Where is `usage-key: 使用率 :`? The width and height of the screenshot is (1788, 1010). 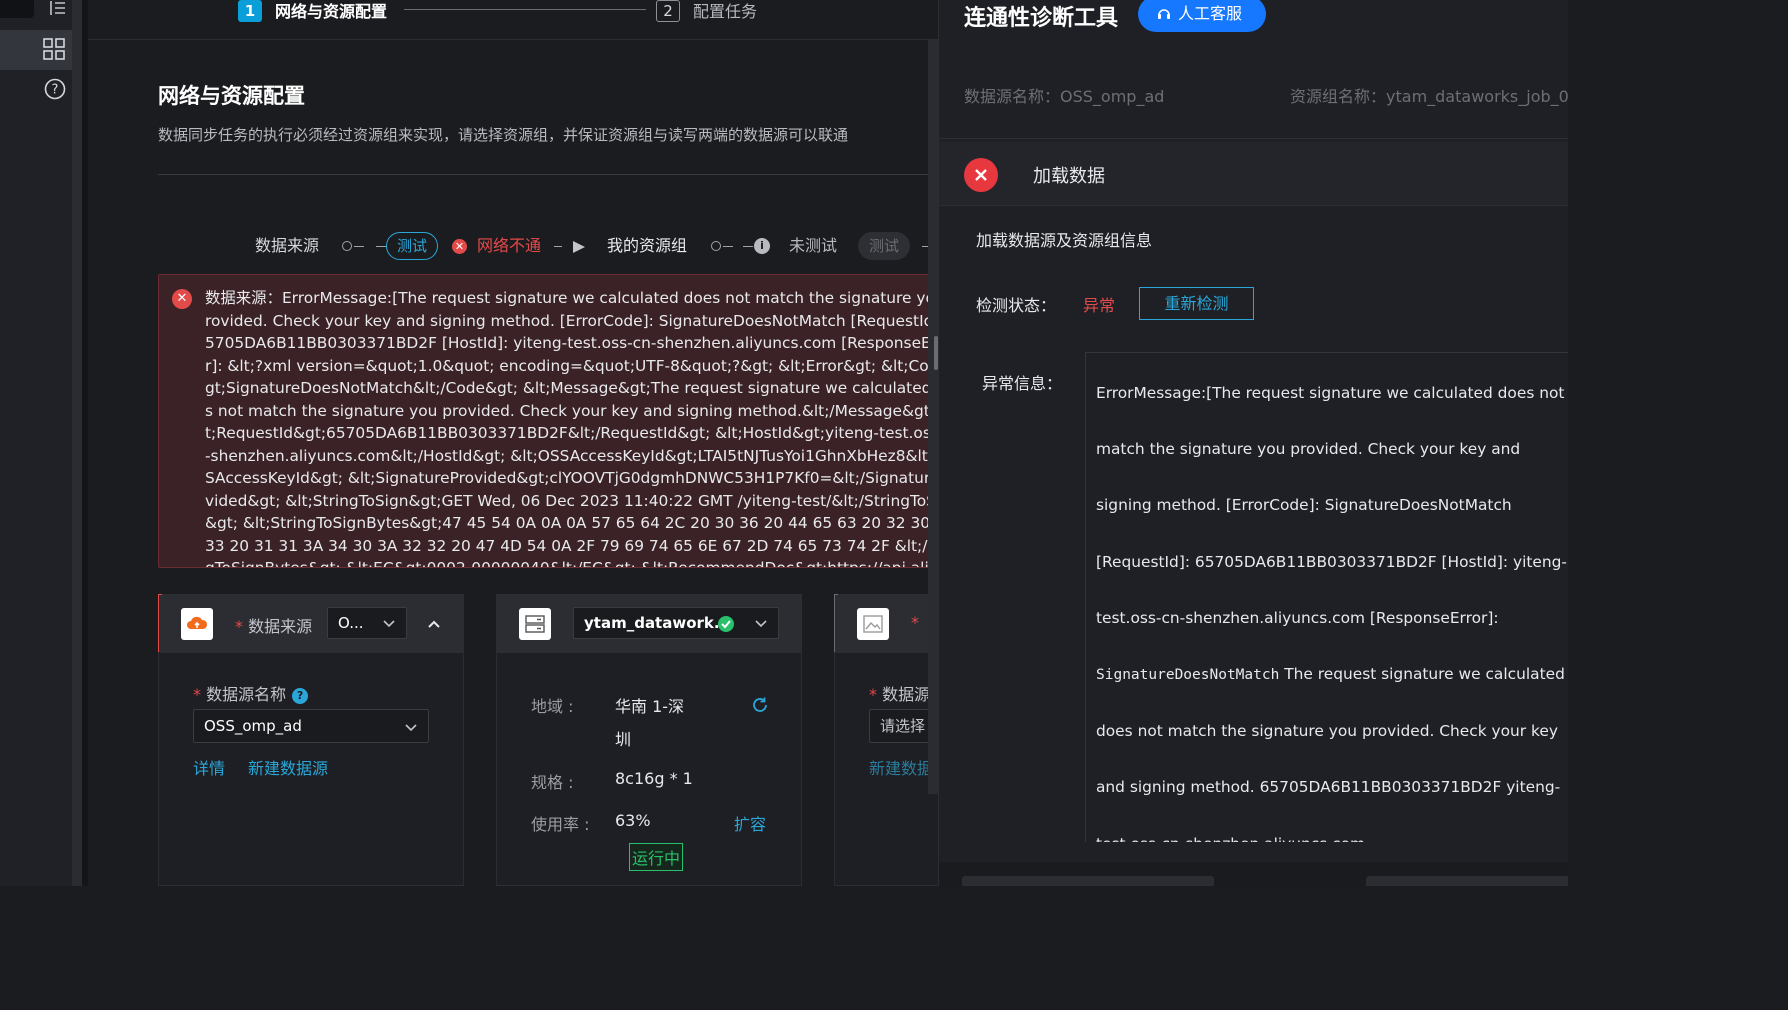
usage-key: 使用率 : is located at coordinates (560, 824).